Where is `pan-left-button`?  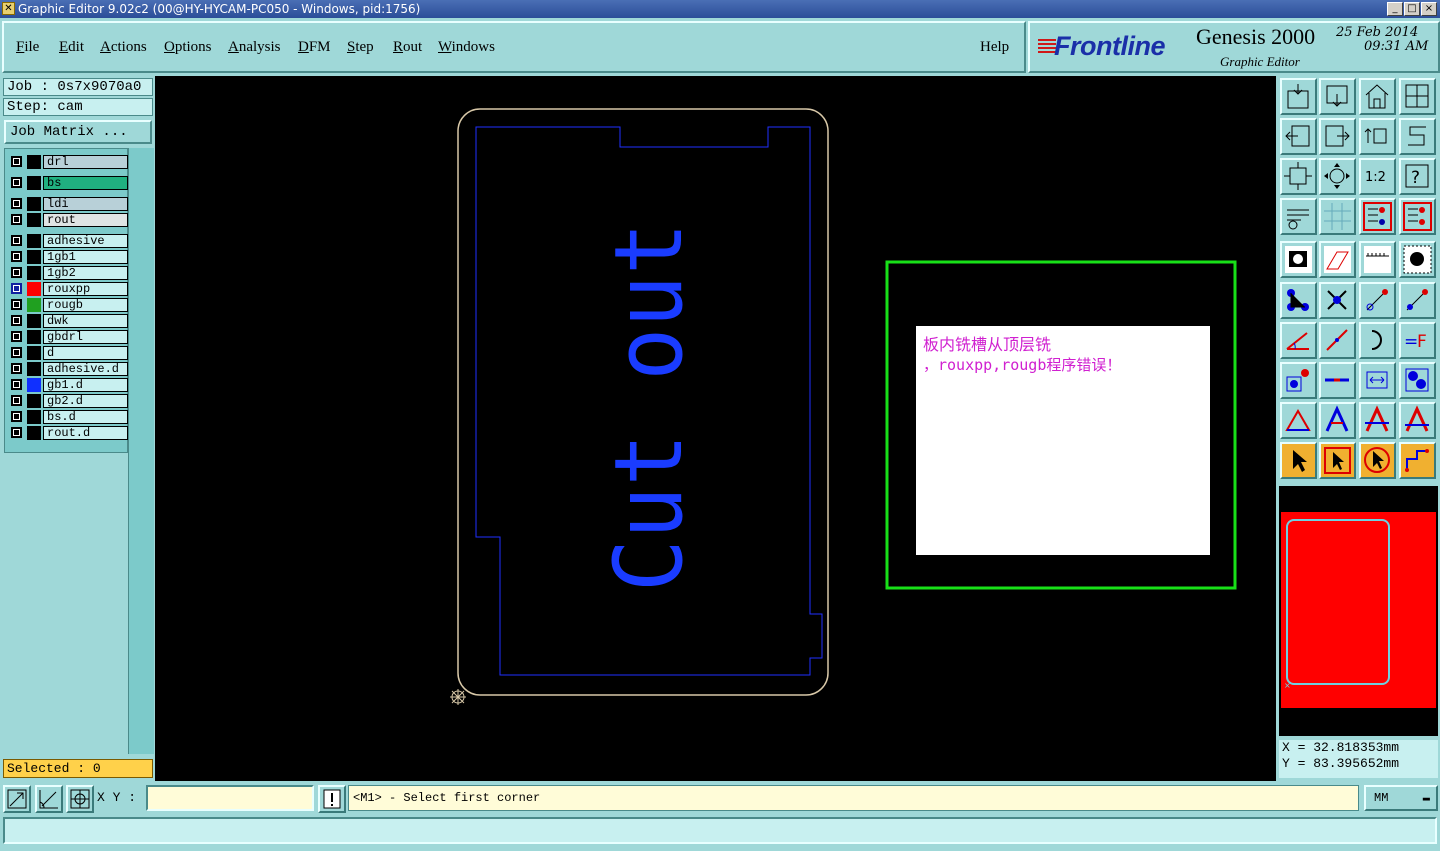 pan-left-button is located at coordinates (1298, 136).